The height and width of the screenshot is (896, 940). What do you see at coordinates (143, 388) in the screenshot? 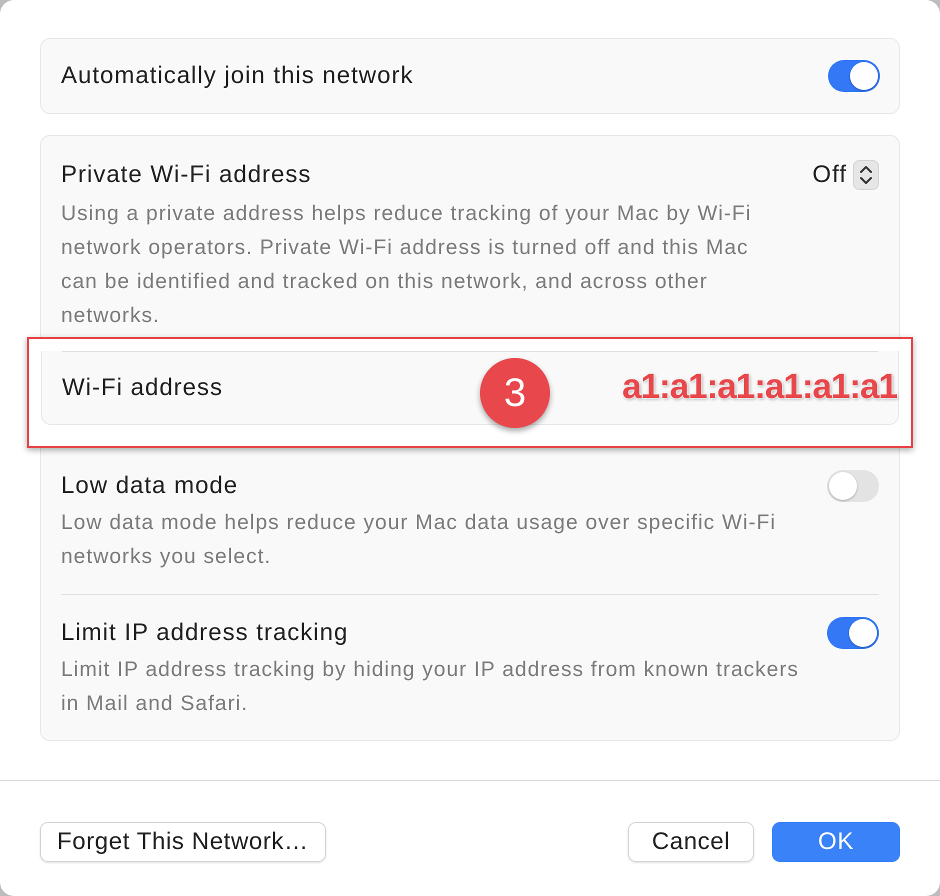
I see `setting-label: Wi-Fi address` at bounding box center [143, 388].